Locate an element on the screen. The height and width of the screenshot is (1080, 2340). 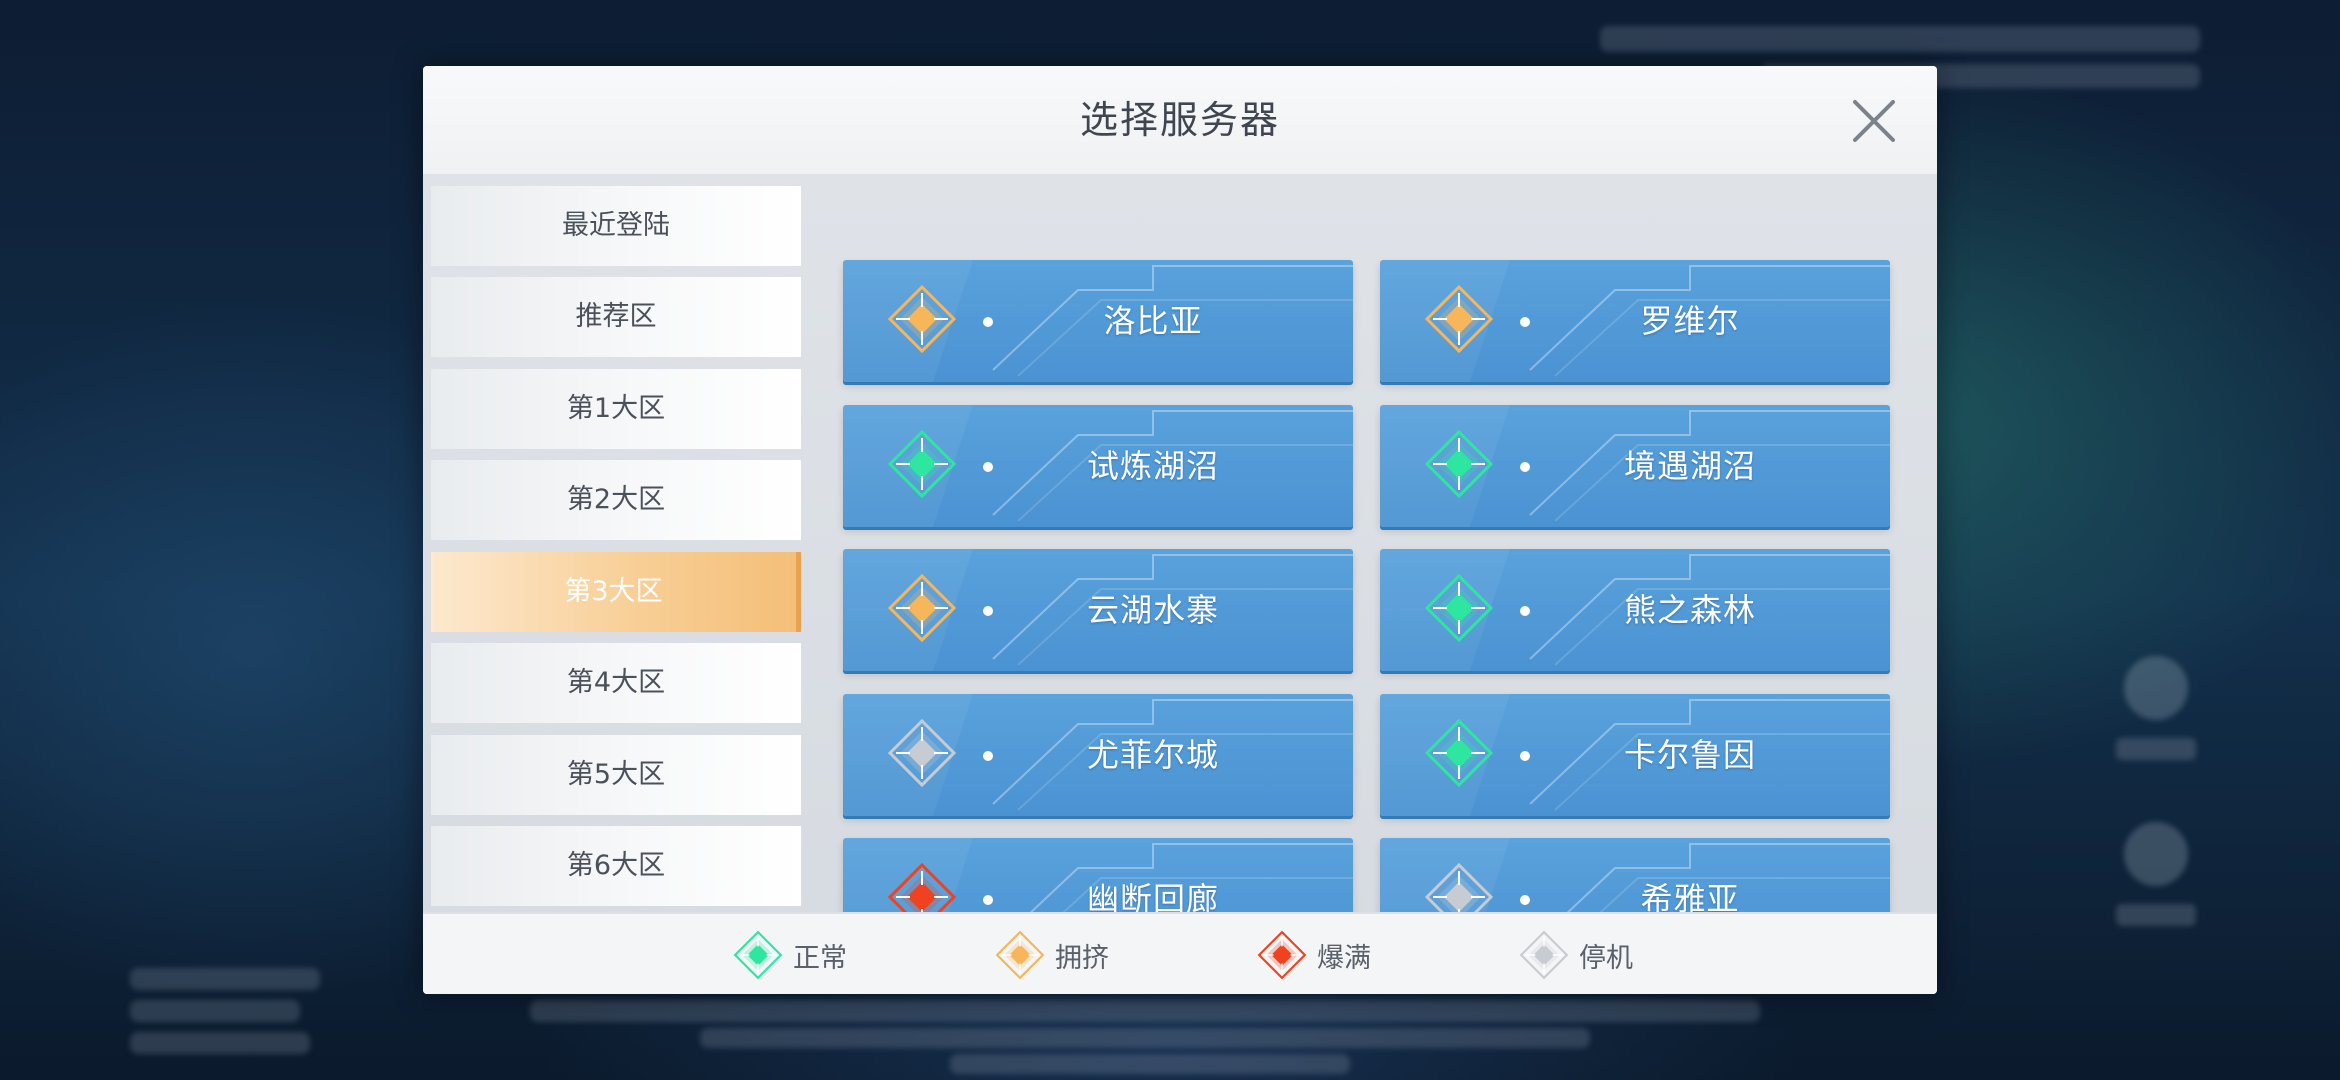
close-button is located at coordinates (1874, 121).